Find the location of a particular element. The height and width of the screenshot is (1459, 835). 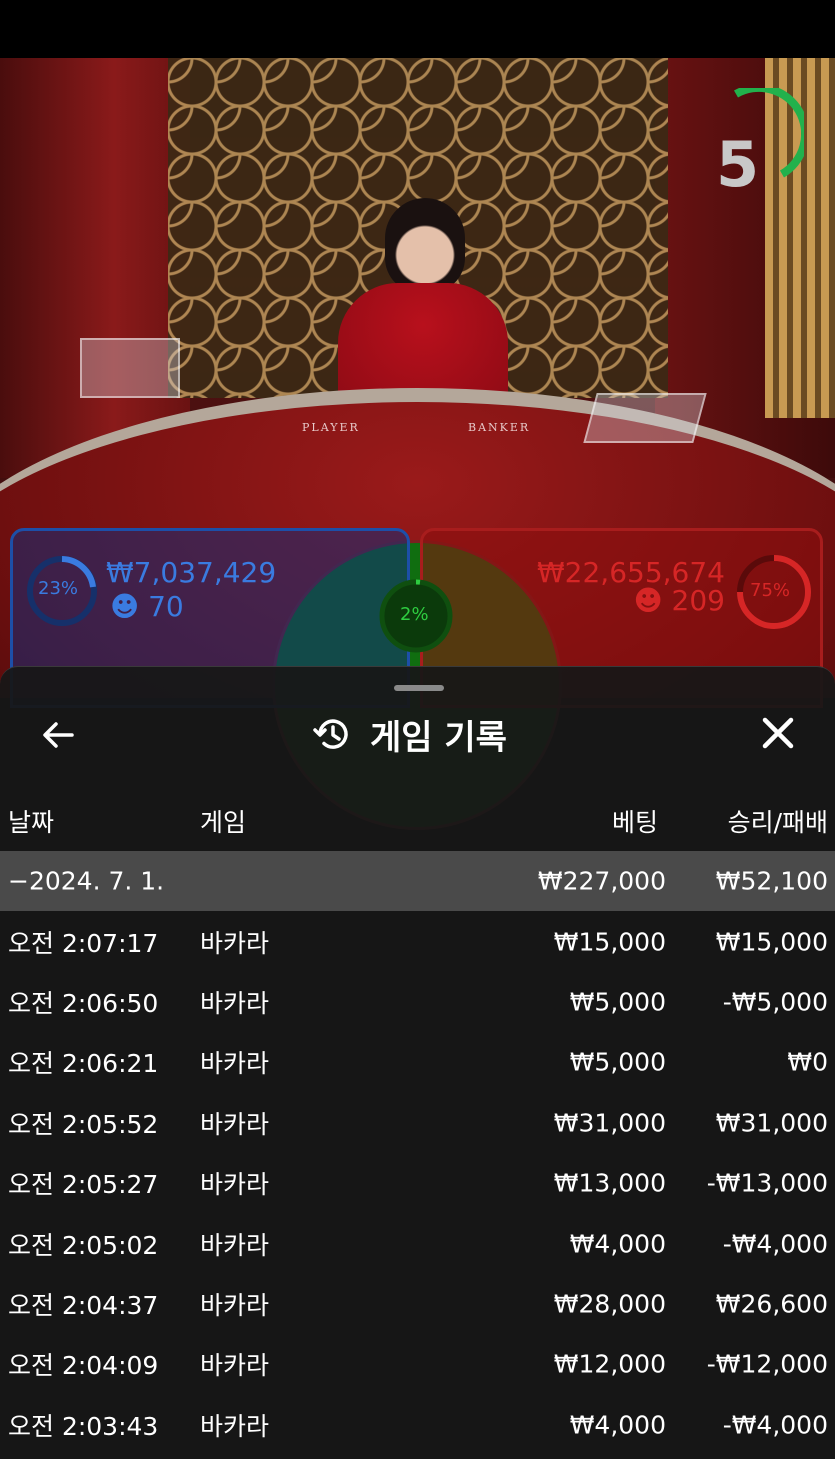

tie-percent: 2% is located at coordinates (414, 614).